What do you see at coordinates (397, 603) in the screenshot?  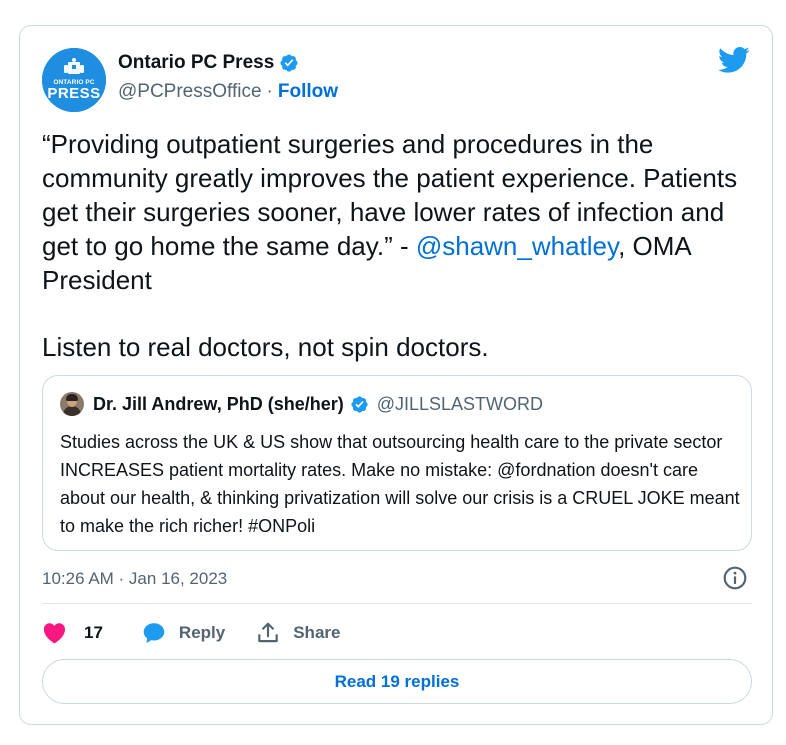 I see `divider` at bounding box center [397, 603].